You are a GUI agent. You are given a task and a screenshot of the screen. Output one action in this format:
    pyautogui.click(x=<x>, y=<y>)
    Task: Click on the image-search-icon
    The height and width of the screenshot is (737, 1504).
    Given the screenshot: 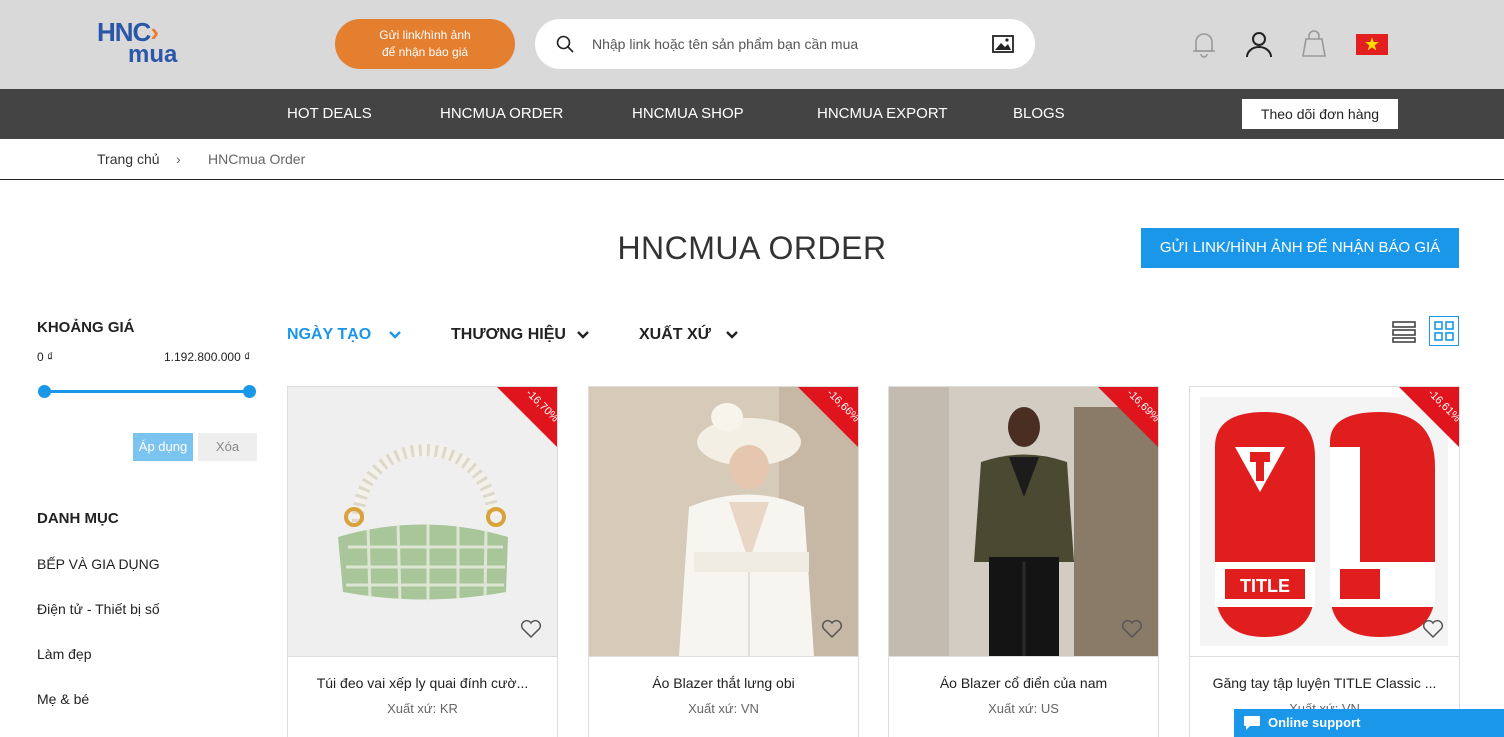 What is the action you would take?
    pyautogui.click(x=1003, y=44)
    